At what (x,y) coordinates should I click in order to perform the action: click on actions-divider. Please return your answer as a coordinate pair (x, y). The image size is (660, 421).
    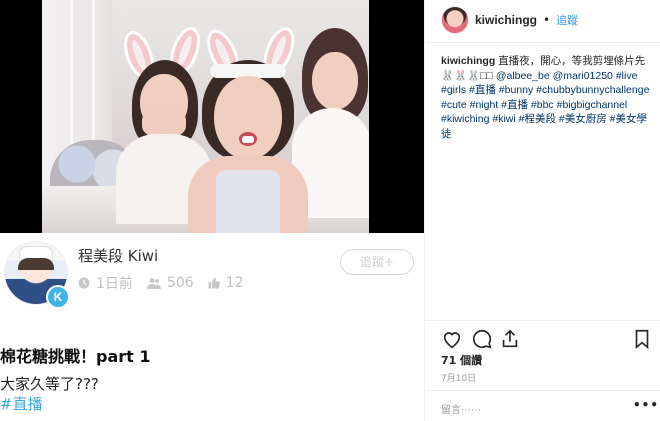
    Looking at the image, I should click on (542, 320).